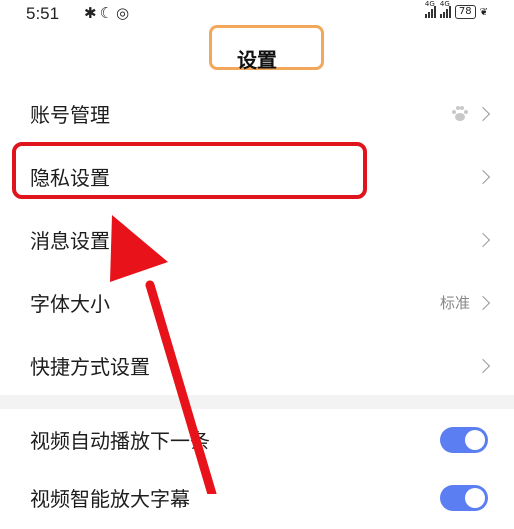 This screenshot has height=529, width=514. What do you see at coordinates (257, 402) in the screenshot?
I see `section-divider` at bounding box center [257, 402].